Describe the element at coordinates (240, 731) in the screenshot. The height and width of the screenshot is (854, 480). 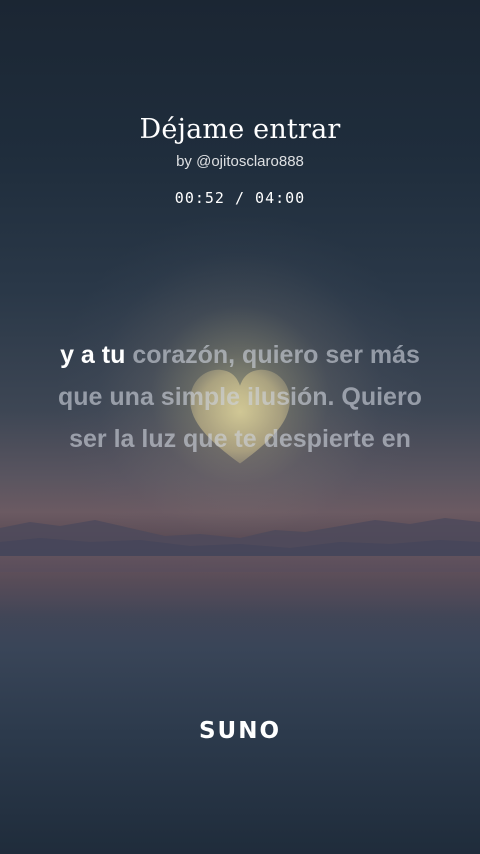
I see `suno-logo: SUNO` at that location.